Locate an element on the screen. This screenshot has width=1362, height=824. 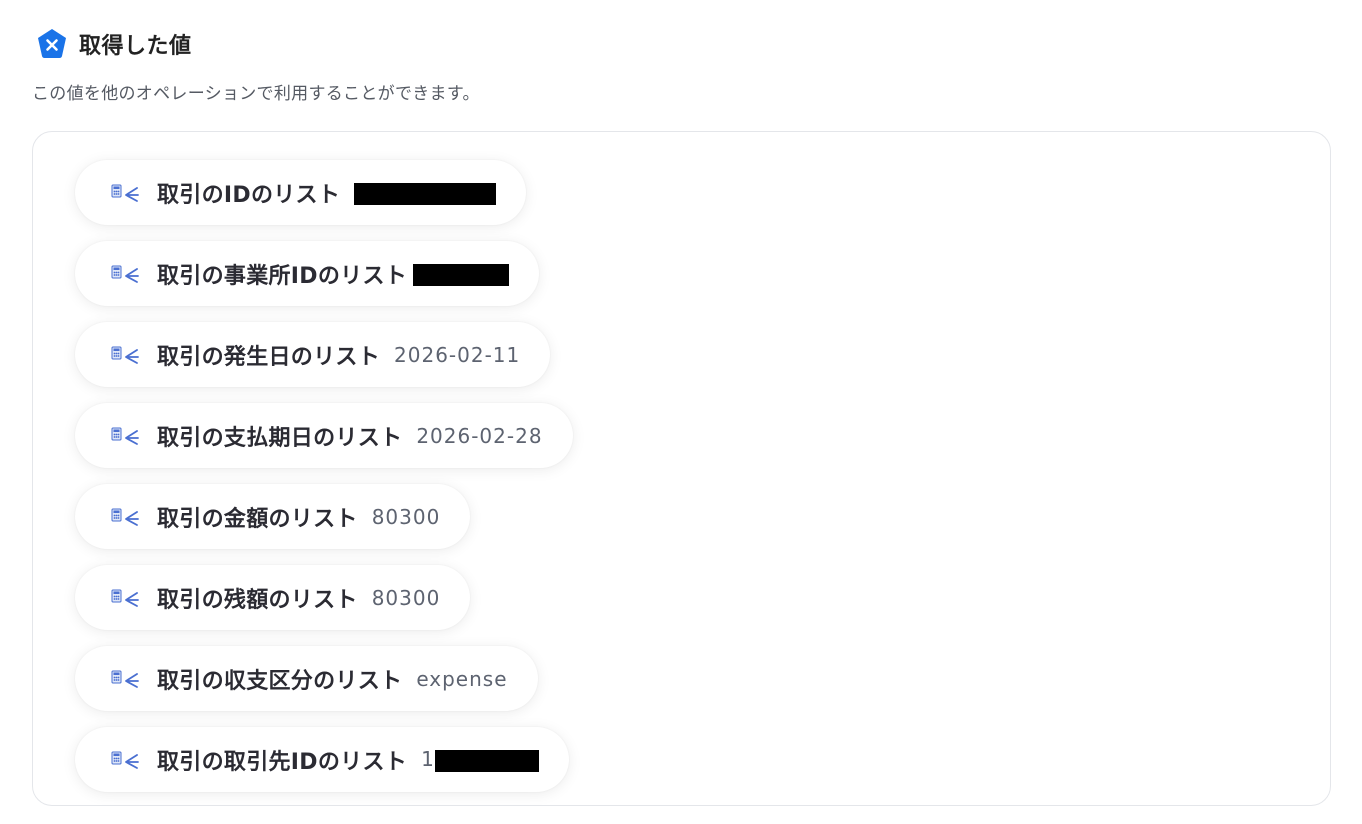
value-label: 取引の残額のリスト is located at coordinates (257, 600).